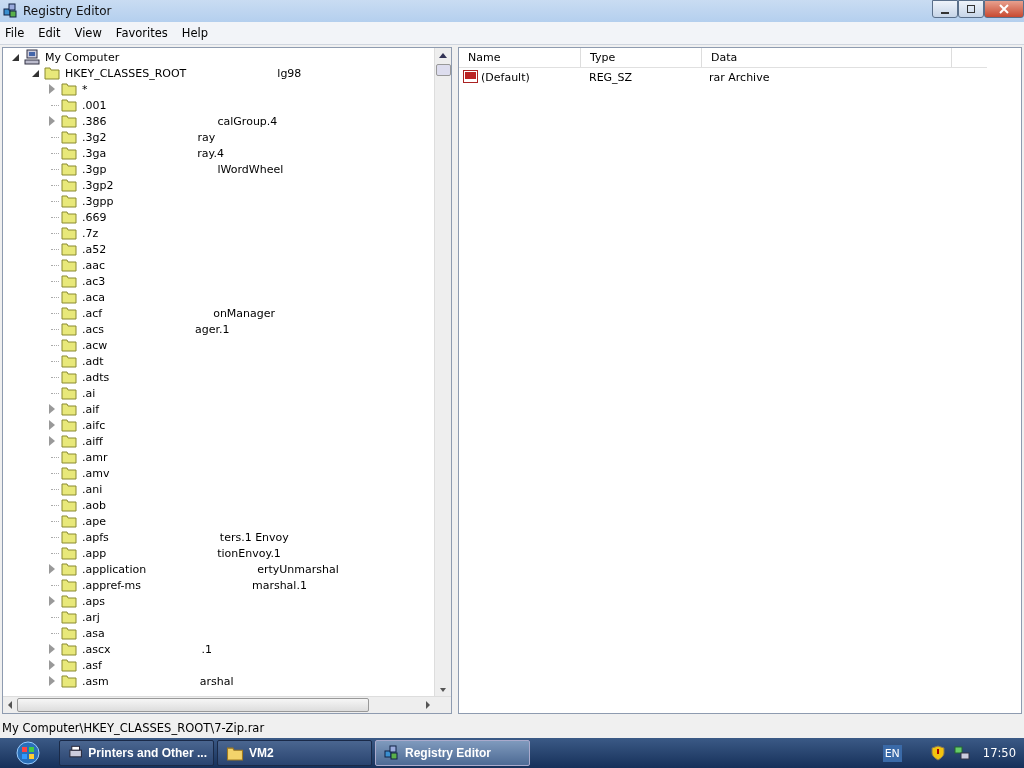 The height and width of the screenshot is (768, 1024). I want to click on horizontal-scrollbar, so click(227, 704).